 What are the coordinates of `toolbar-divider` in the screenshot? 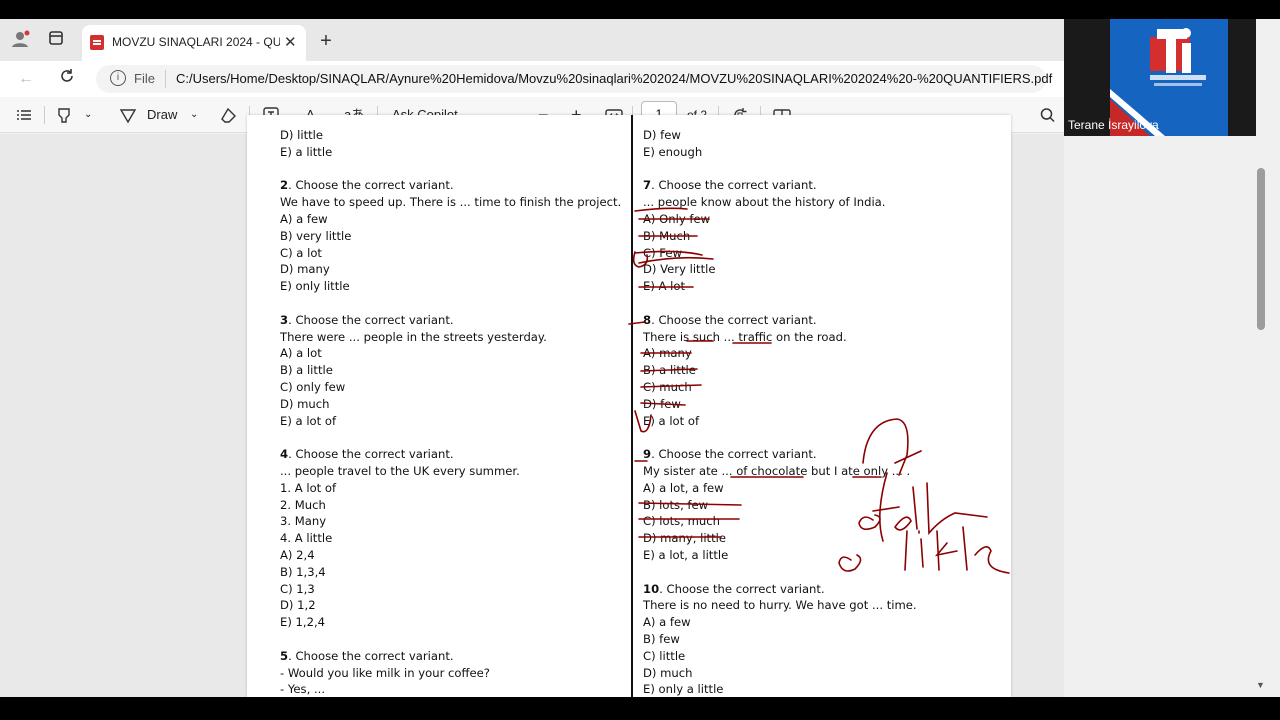 It's located at (44, 115).